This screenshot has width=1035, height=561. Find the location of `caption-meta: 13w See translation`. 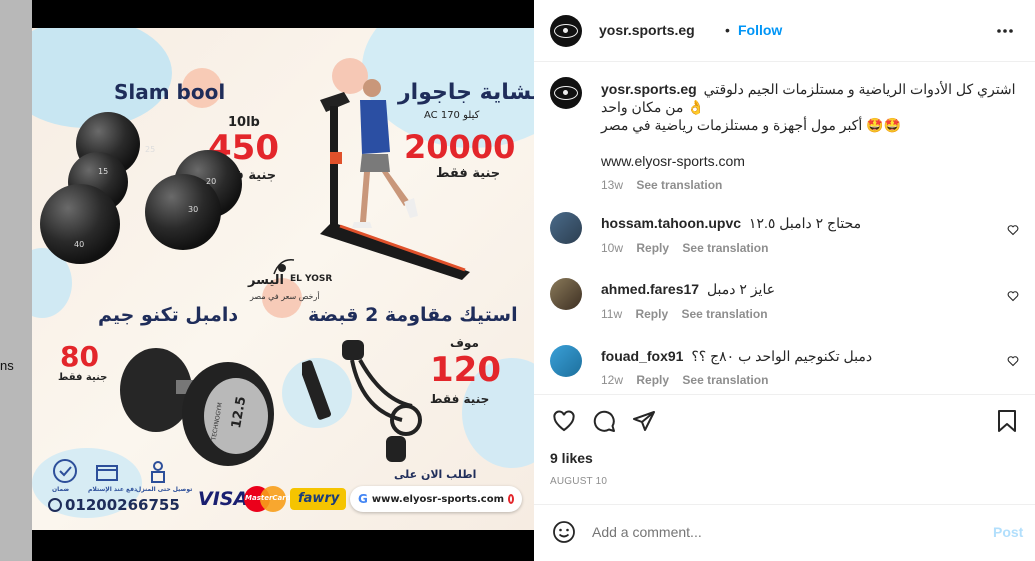

caption-meta: 13w See translation is located at coordinates (806, 185).